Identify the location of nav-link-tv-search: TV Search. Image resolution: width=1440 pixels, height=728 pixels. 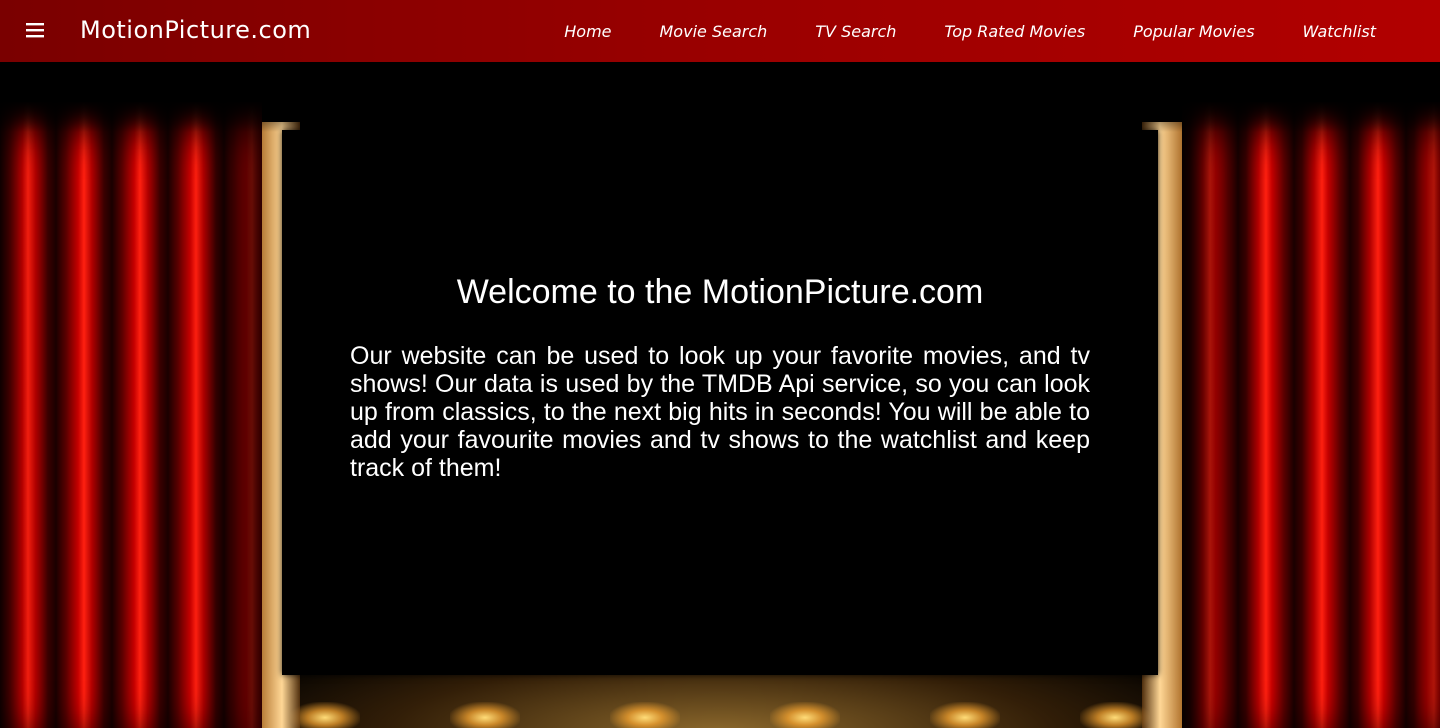
(855, 31).